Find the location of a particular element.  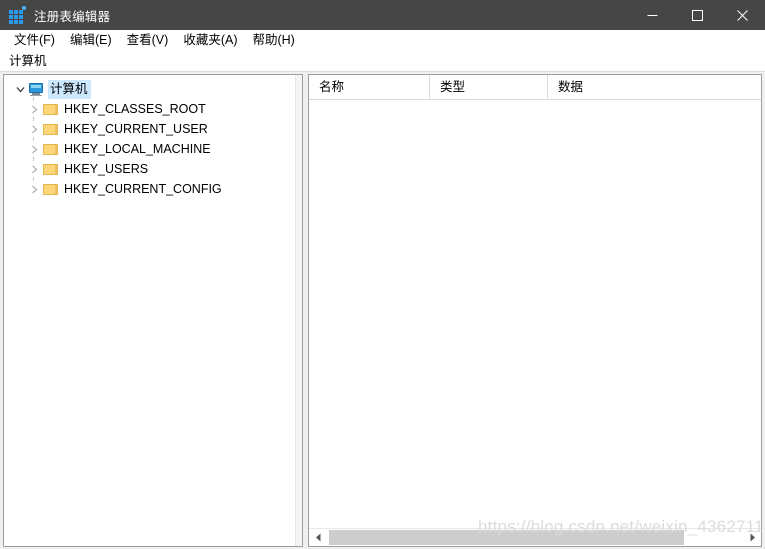

menu-help: 帮助(H) is located at coordinates (273, 40).